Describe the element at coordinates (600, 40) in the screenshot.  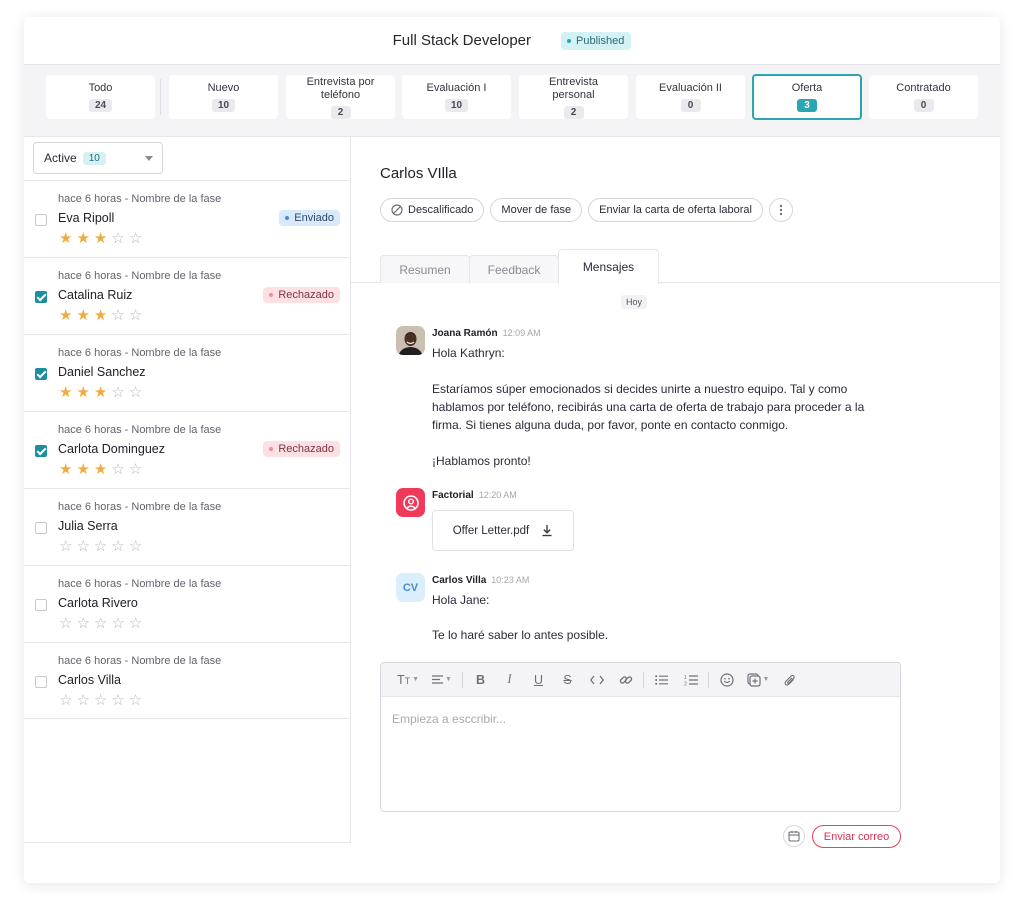
I see `status-label: Published` at that location.